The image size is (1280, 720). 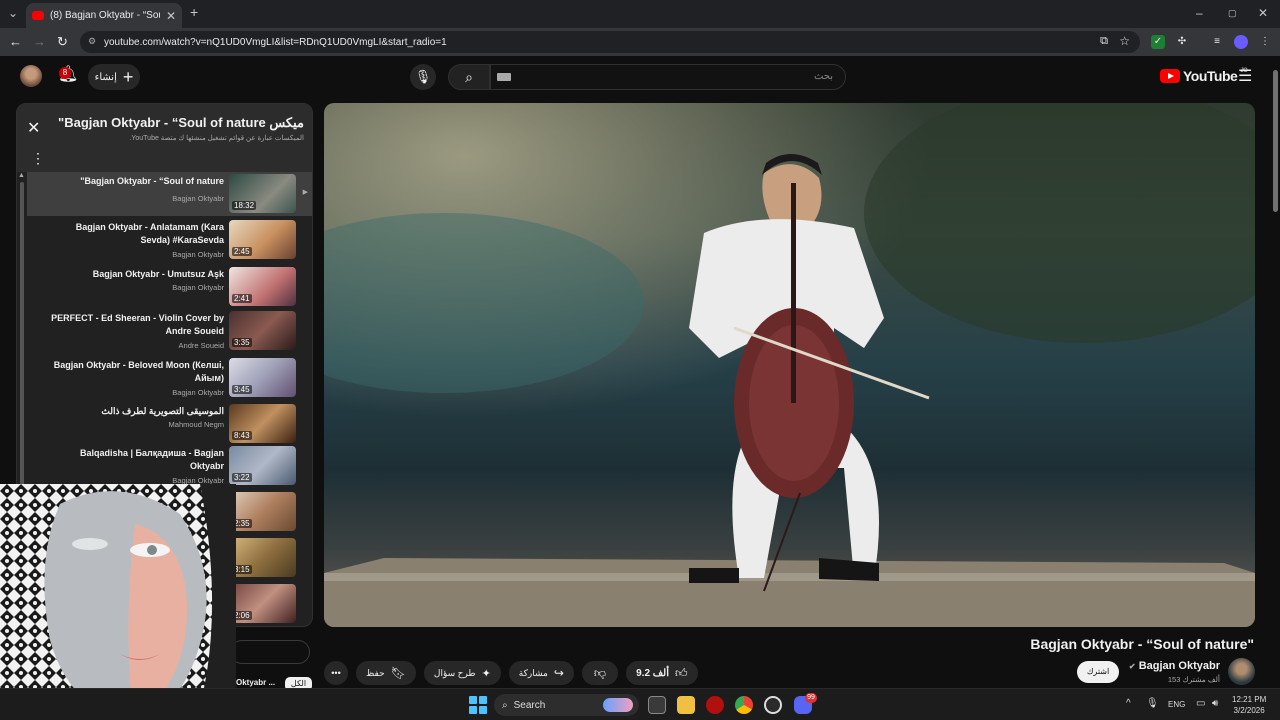 I want to click on youtube-logo: YouTube JO, so click(x=1204, y=76).